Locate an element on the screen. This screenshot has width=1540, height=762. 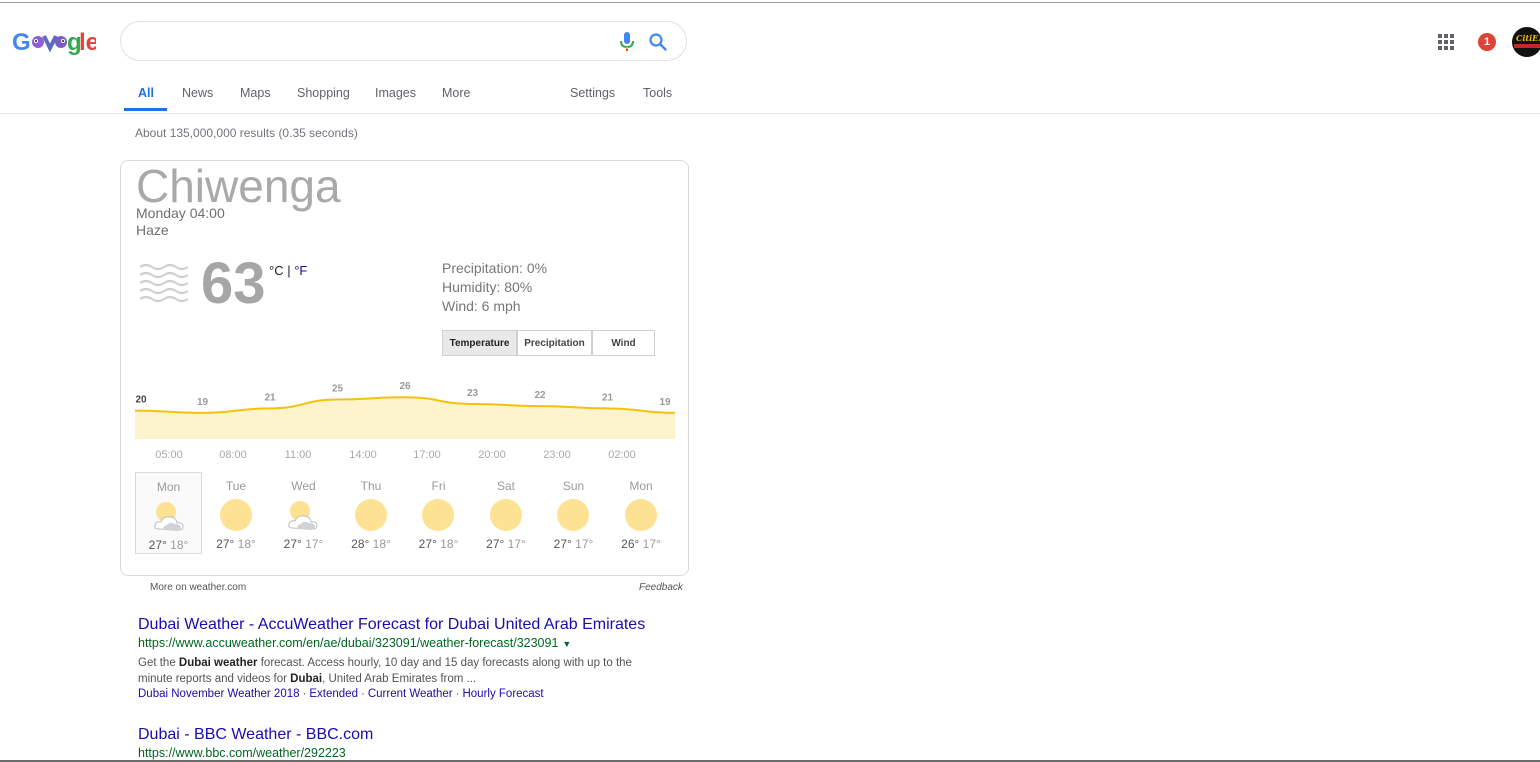
tab-more: More is located at coordinates (456, 93).